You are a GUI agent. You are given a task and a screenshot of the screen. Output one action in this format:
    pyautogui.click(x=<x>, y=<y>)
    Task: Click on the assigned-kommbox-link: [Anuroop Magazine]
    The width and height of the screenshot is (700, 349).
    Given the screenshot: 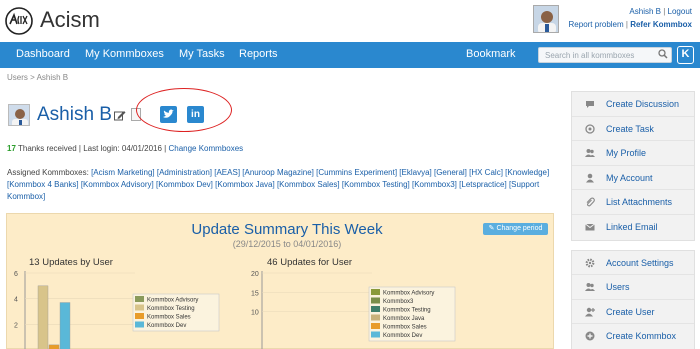 What is the action you would take?
    pyautogui.click(x=278, y=172)
    